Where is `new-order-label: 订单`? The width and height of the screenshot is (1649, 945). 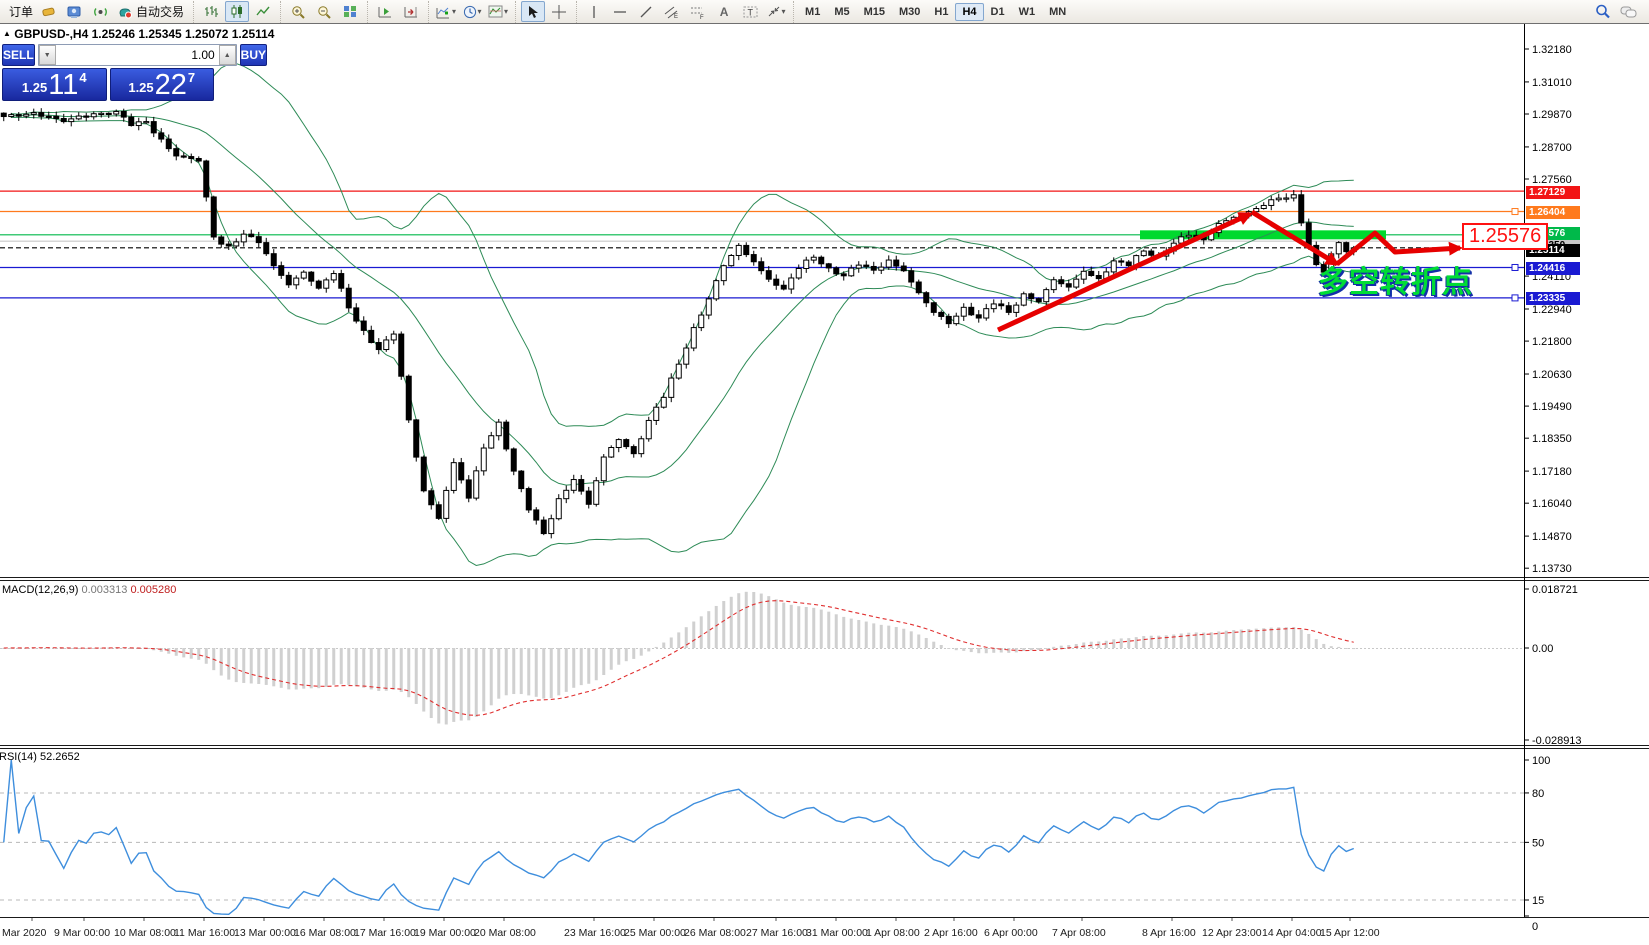 new-order-label: 订单 is located at coordinates (21, 12).